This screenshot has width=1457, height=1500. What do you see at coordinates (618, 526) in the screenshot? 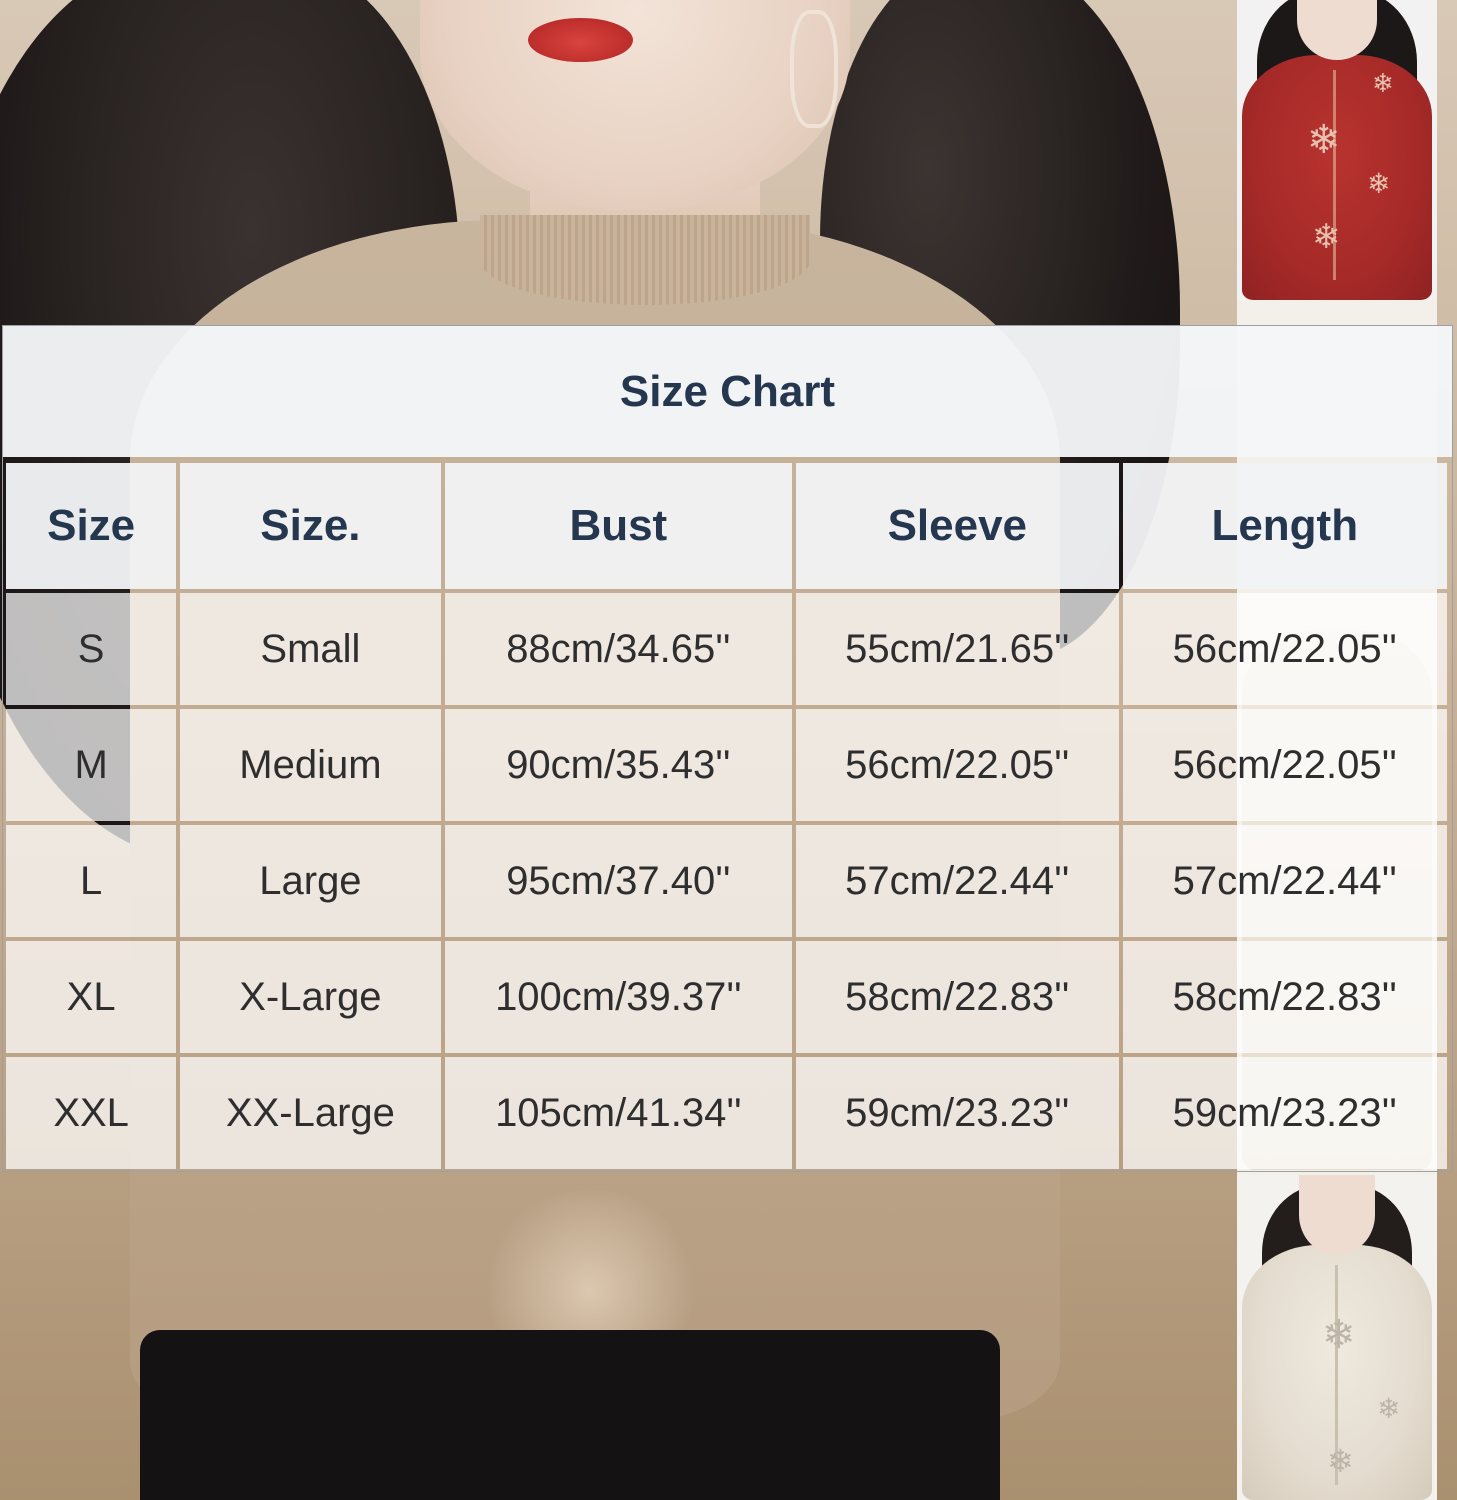
I see `column-header-bust: Bust` at bounding box center [618, 526].